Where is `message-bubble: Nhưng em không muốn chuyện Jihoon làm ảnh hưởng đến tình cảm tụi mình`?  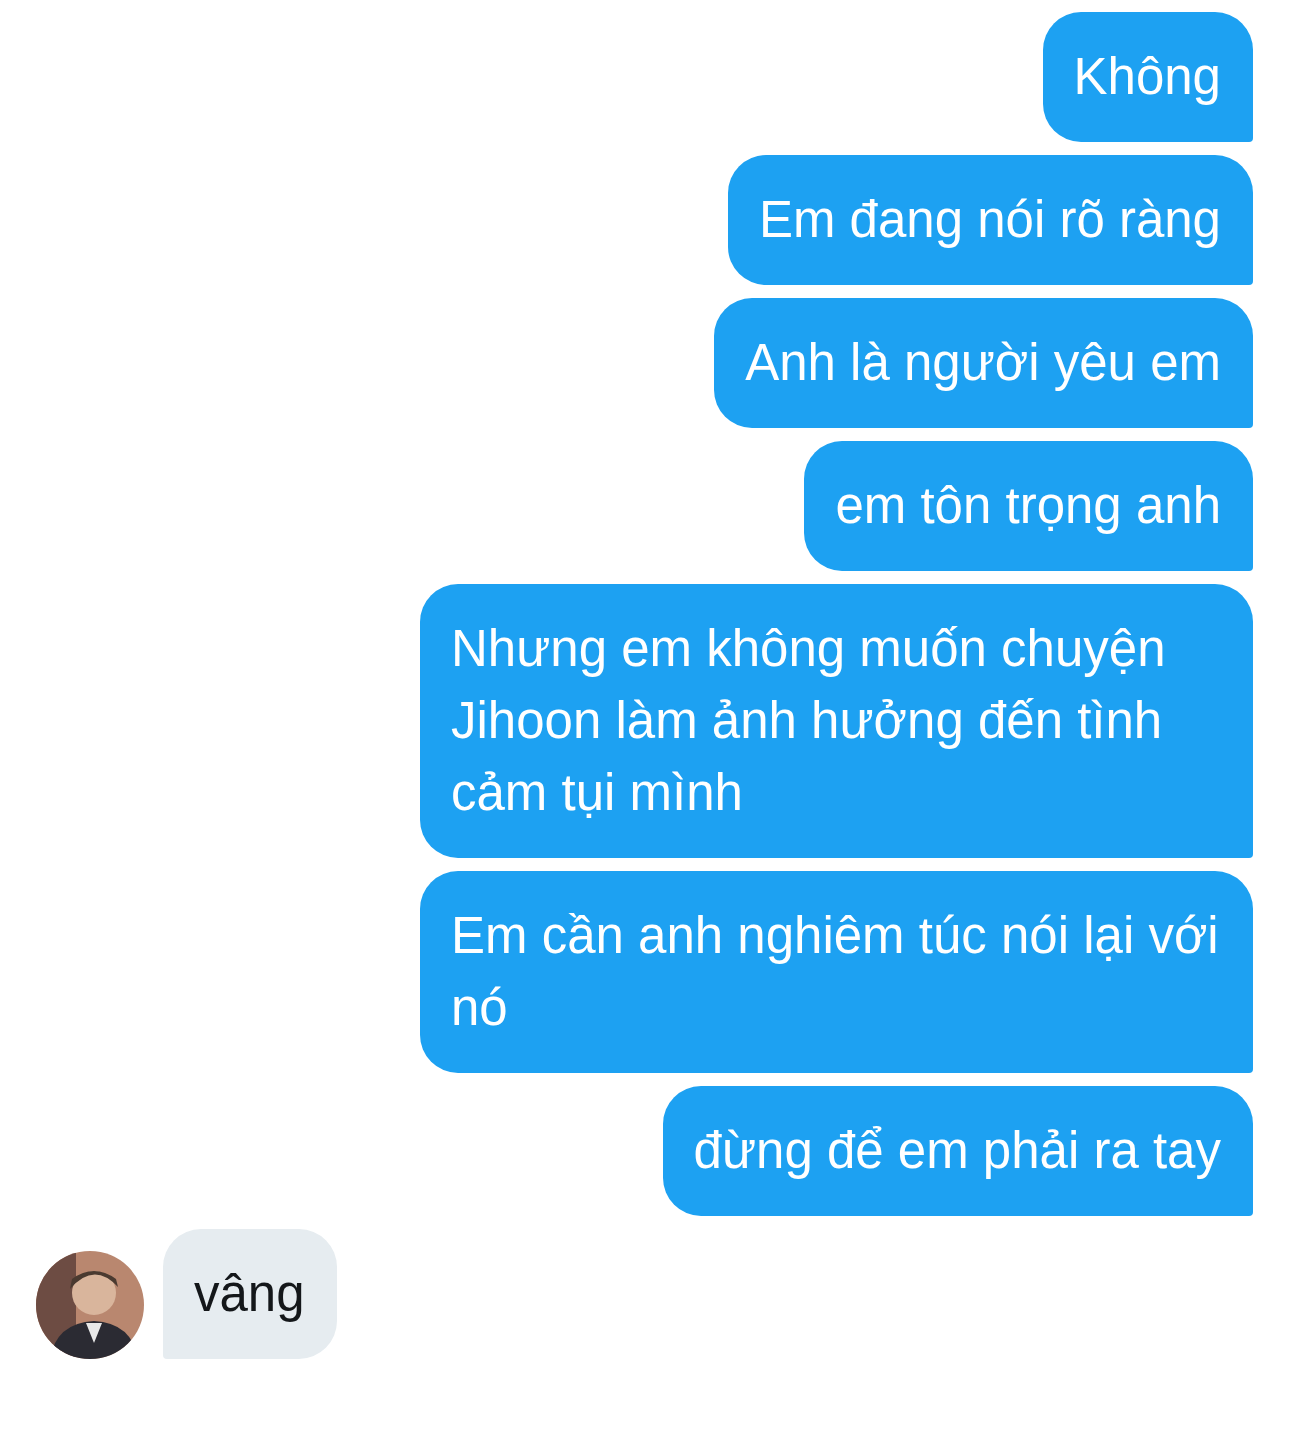 message-bubble: Nhưng em không muốn chuyện Jihoon làm ảnh hưởng đến tình cảm tụi mình is located at coordinates (836, 721).